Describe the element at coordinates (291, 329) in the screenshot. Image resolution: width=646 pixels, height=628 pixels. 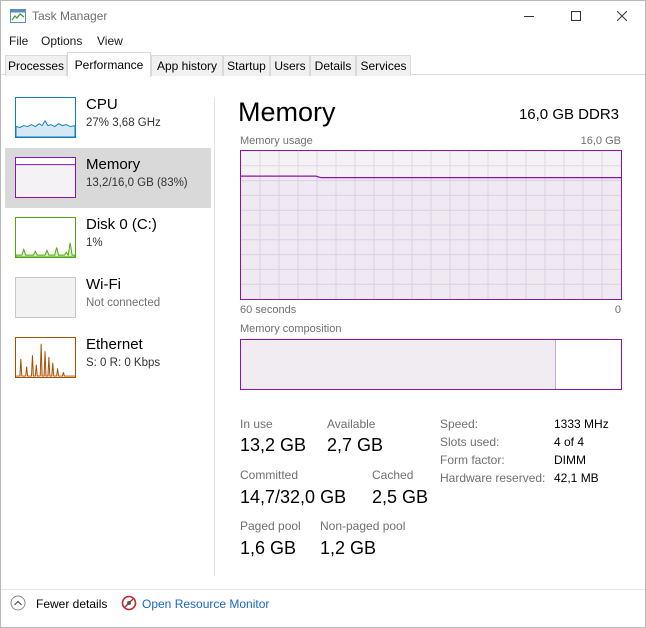
I see `memory-composition-label: Memory composition` at that location.